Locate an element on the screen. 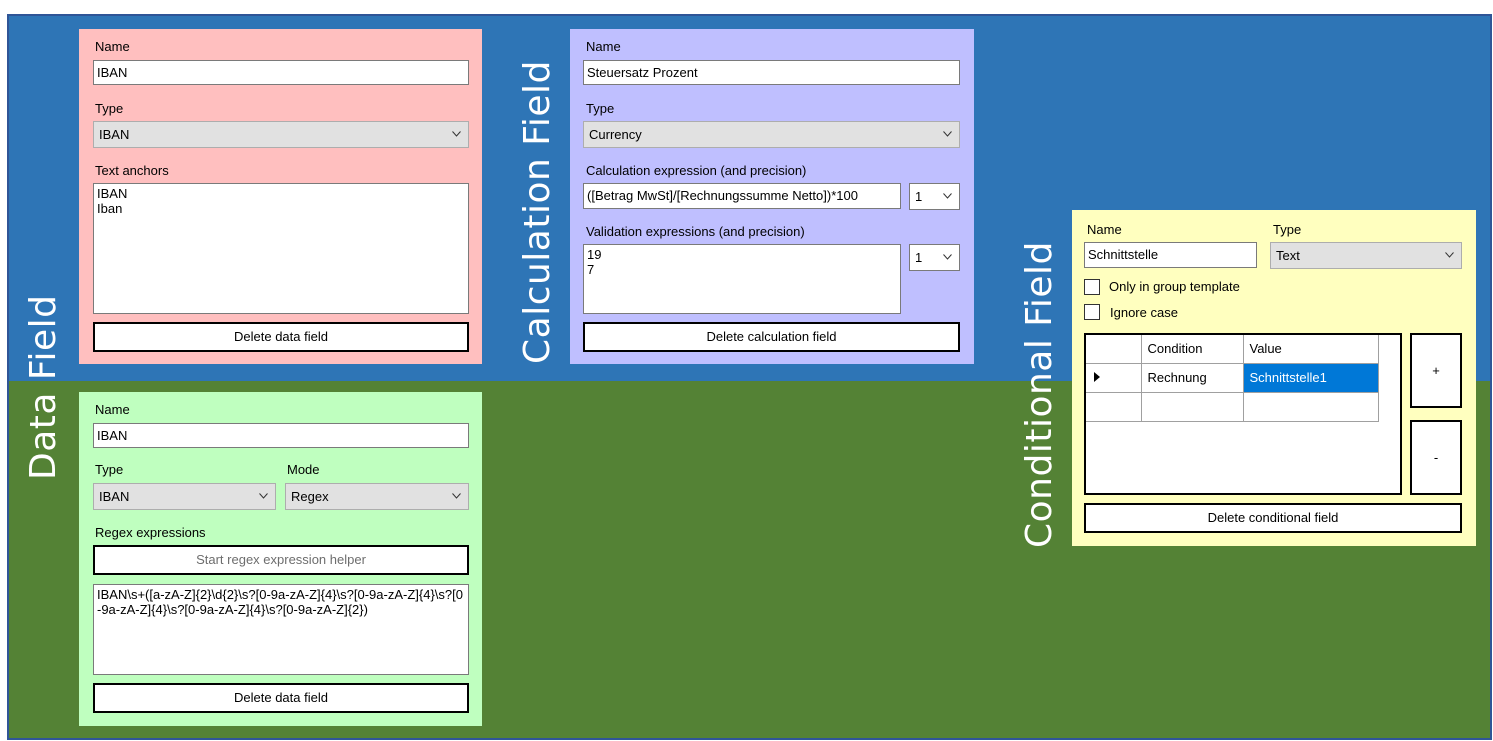  grid-header-row: Condition Value is located at coordinates (1232, 349).